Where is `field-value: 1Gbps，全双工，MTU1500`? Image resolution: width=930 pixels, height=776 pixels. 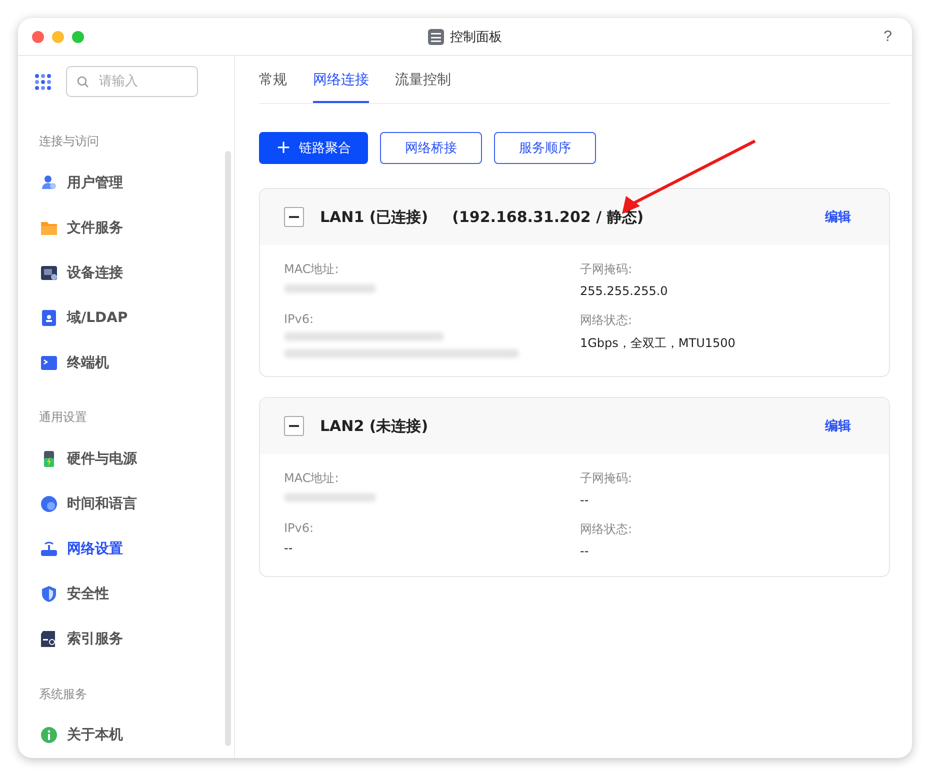
field-value: 1Gbps，全双工，MTU1500 is located at coordinates (658, 343).